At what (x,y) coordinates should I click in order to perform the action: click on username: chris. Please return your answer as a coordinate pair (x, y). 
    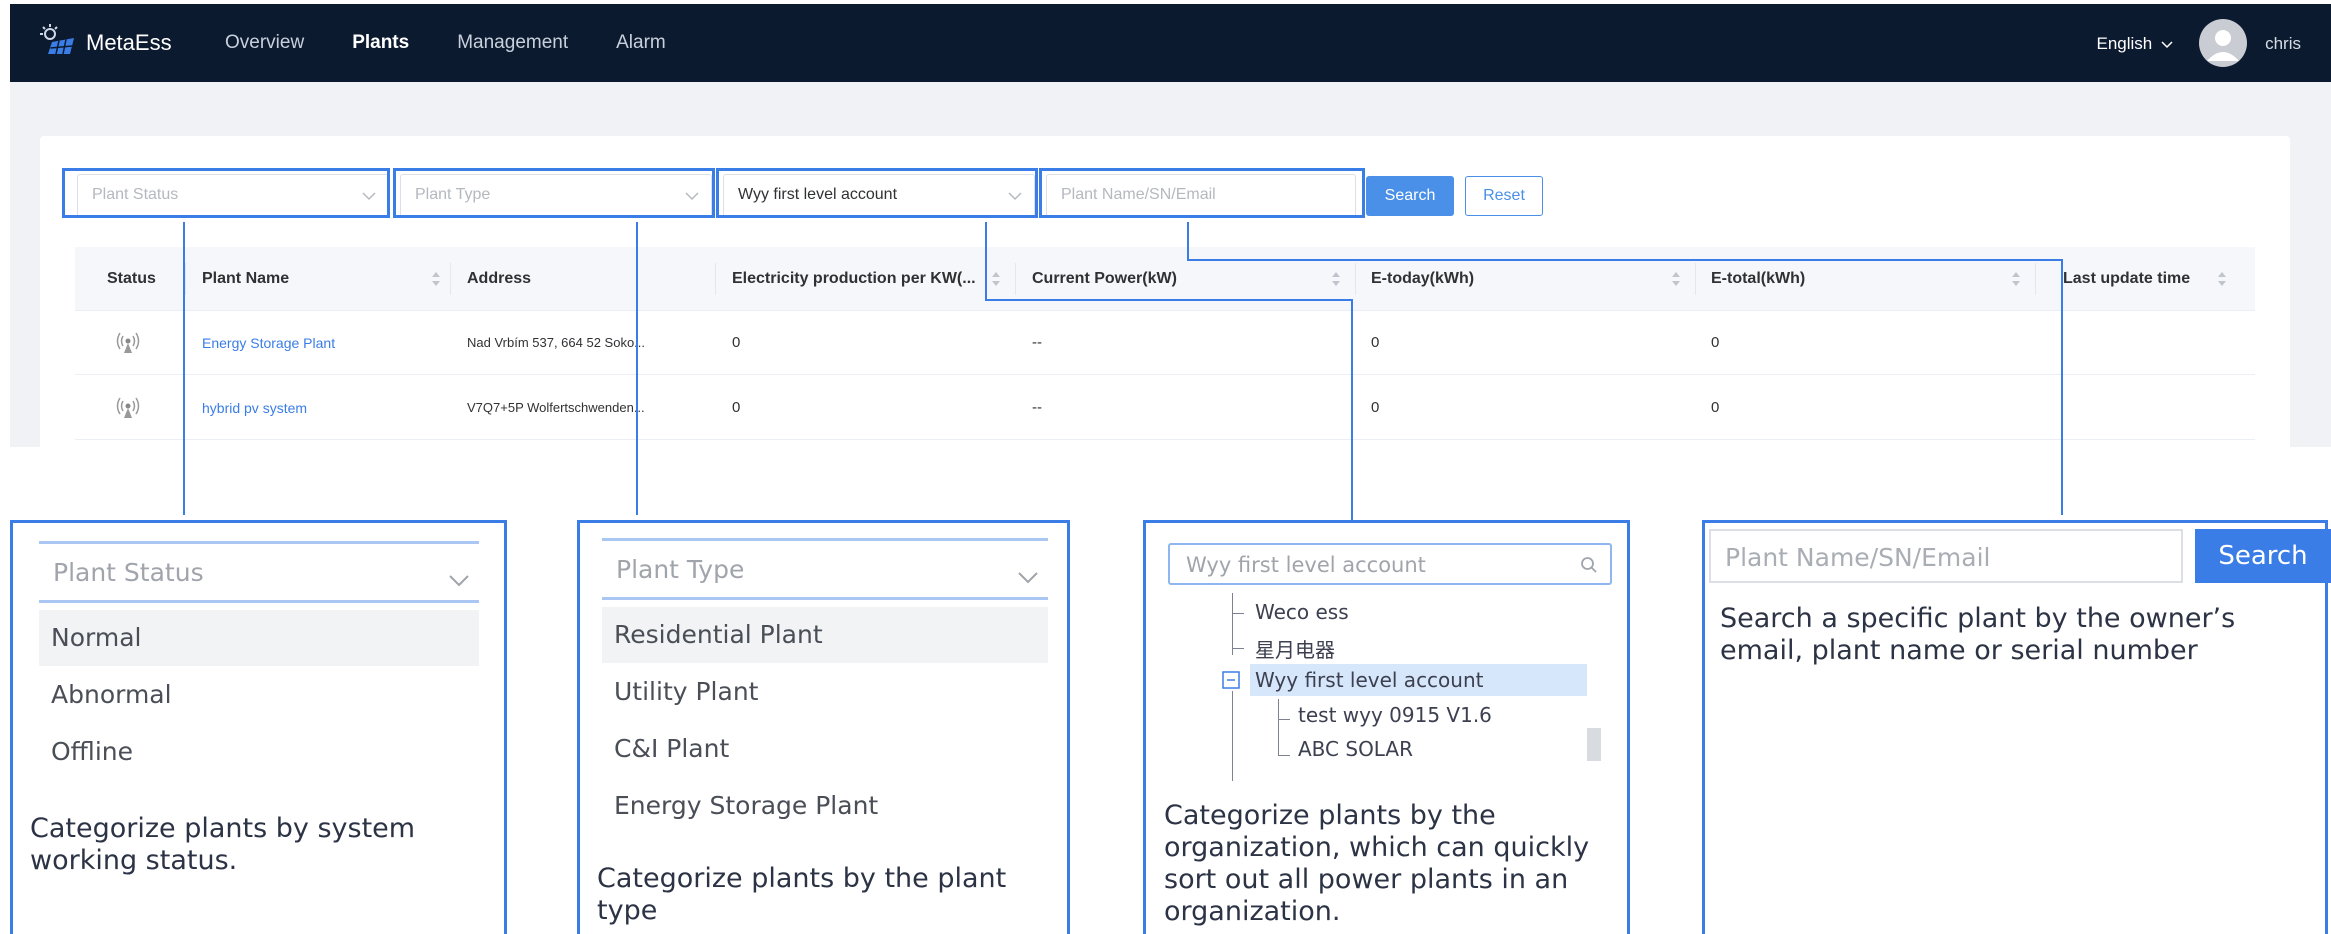
    Looking at the image, I should click on (2283, 44).